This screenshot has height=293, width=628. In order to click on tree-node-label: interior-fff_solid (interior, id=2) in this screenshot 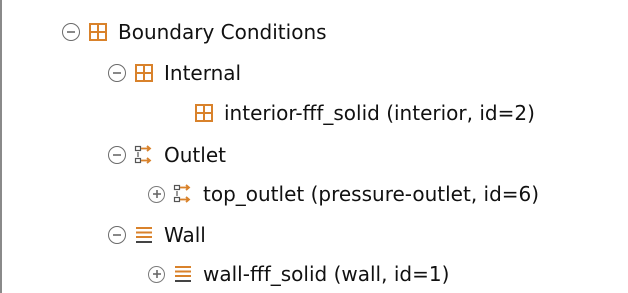, I will do `click(379, 113)`.